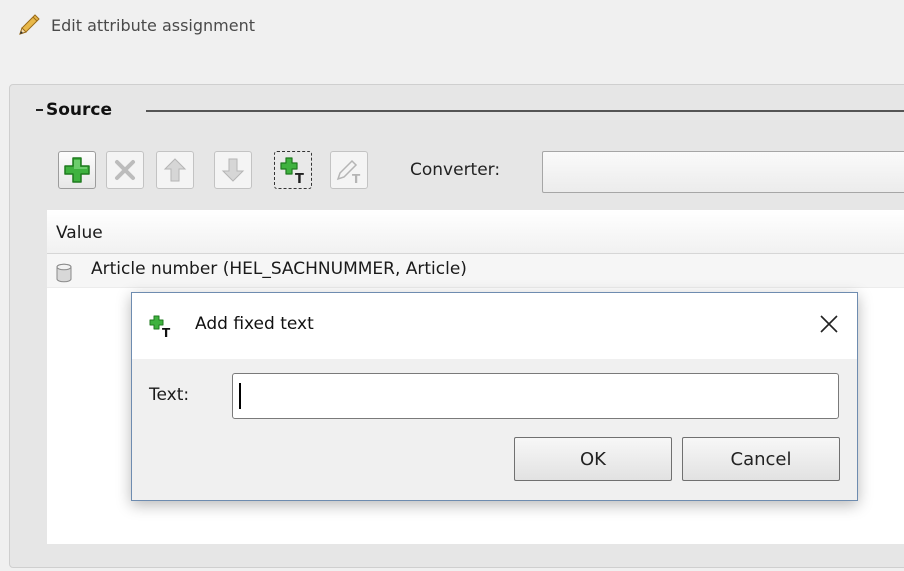 This screenshot has height=571, width=904. What do you see at coordinates (279, 269) in the screenshot?
I see `row-value: Article number (HEL_SACHNUMMER, Article)` at bounding box center [279, 269].